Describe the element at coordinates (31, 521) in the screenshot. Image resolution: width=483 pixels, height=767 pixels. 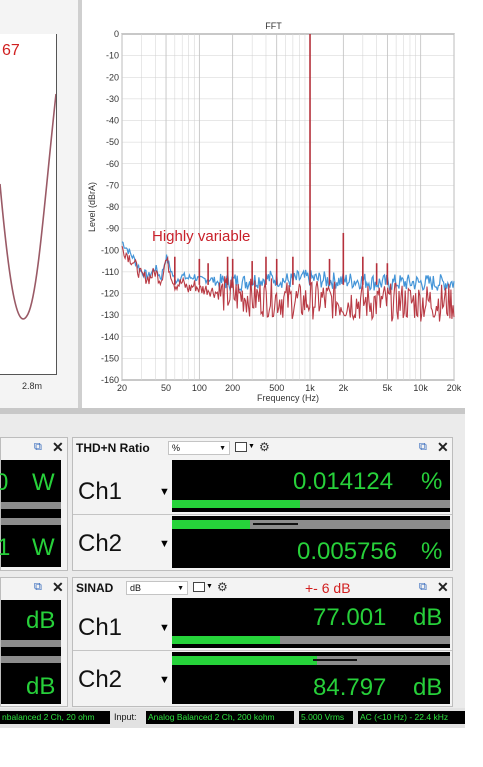
I see `power-ch2-bar` at that location.